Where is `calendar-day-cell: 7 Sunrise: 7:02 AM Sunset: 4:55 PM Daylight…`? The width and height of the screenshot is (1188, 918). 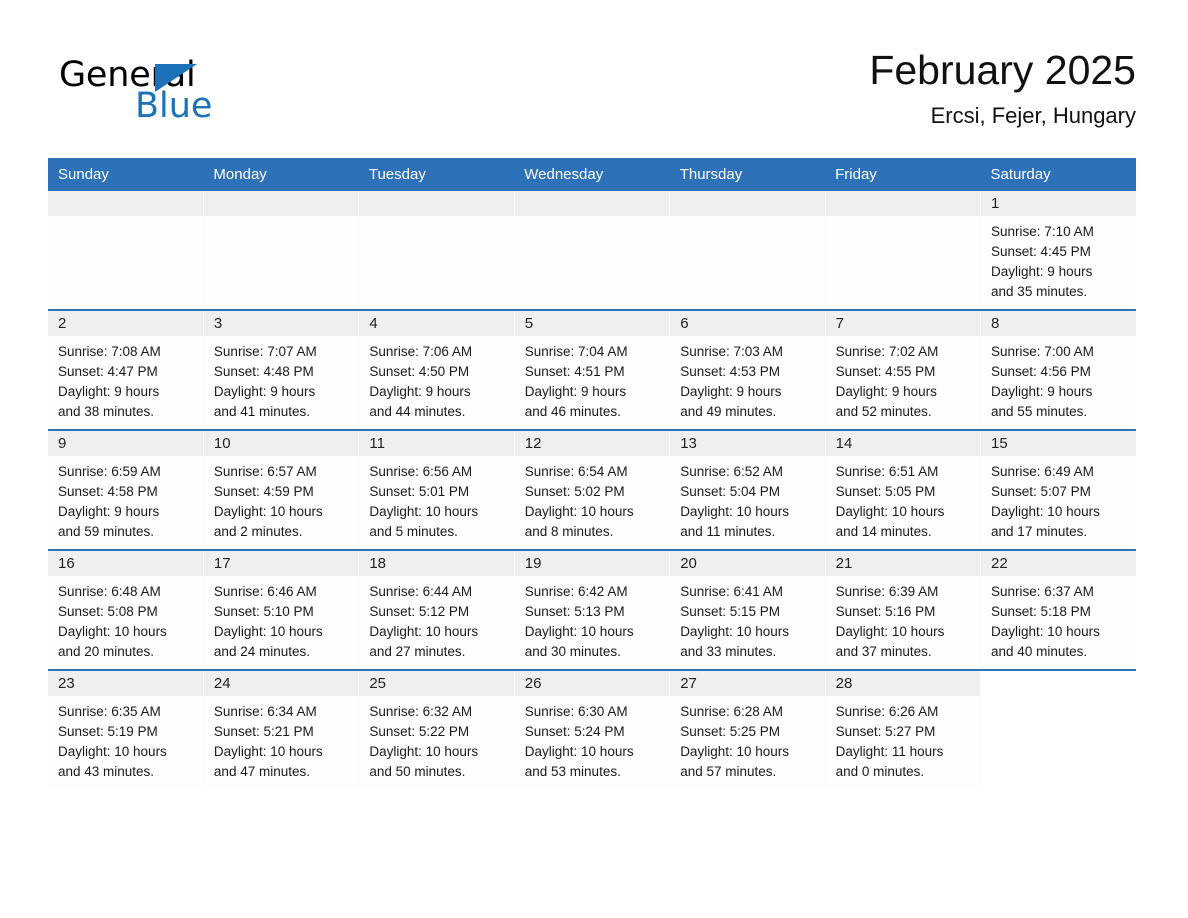
calendar-day-cell: 7 Sunrise: 7:02 AM Sunset: 4:55 PM Daylight… is located at coordinates (903, 369).